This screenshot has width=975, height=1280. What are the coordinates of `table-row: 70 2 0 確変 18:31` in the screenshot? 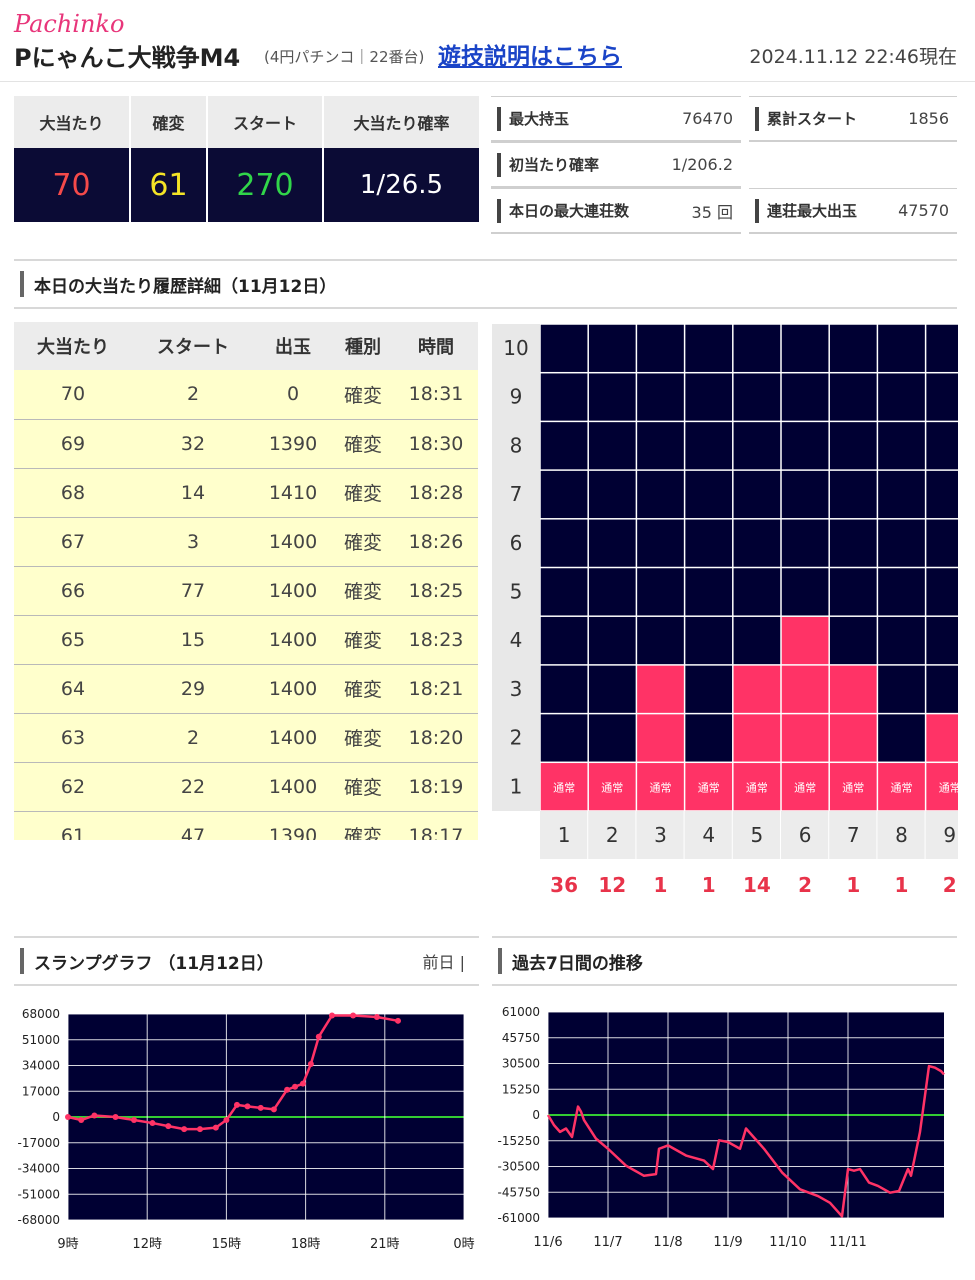 It's located at (246, 395).